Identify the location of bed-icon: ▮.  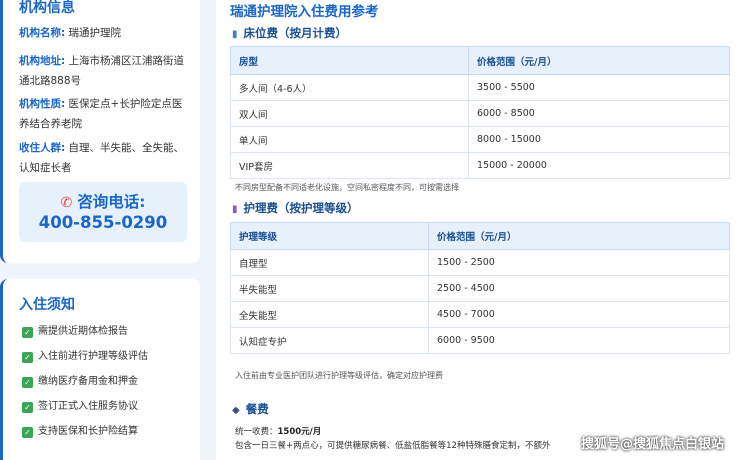
(235, 34).